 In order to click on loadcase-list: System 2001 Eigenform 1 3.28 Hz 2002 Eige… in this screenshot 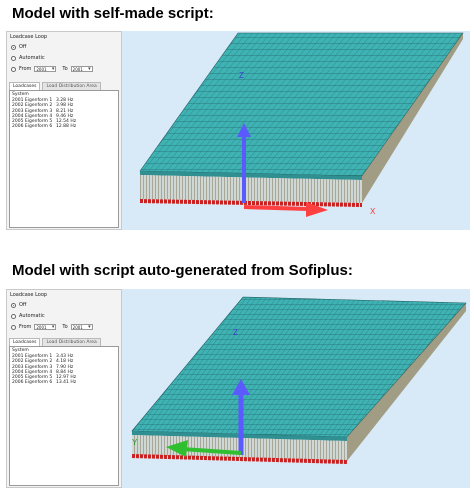, I will do `click(64, 159)`.